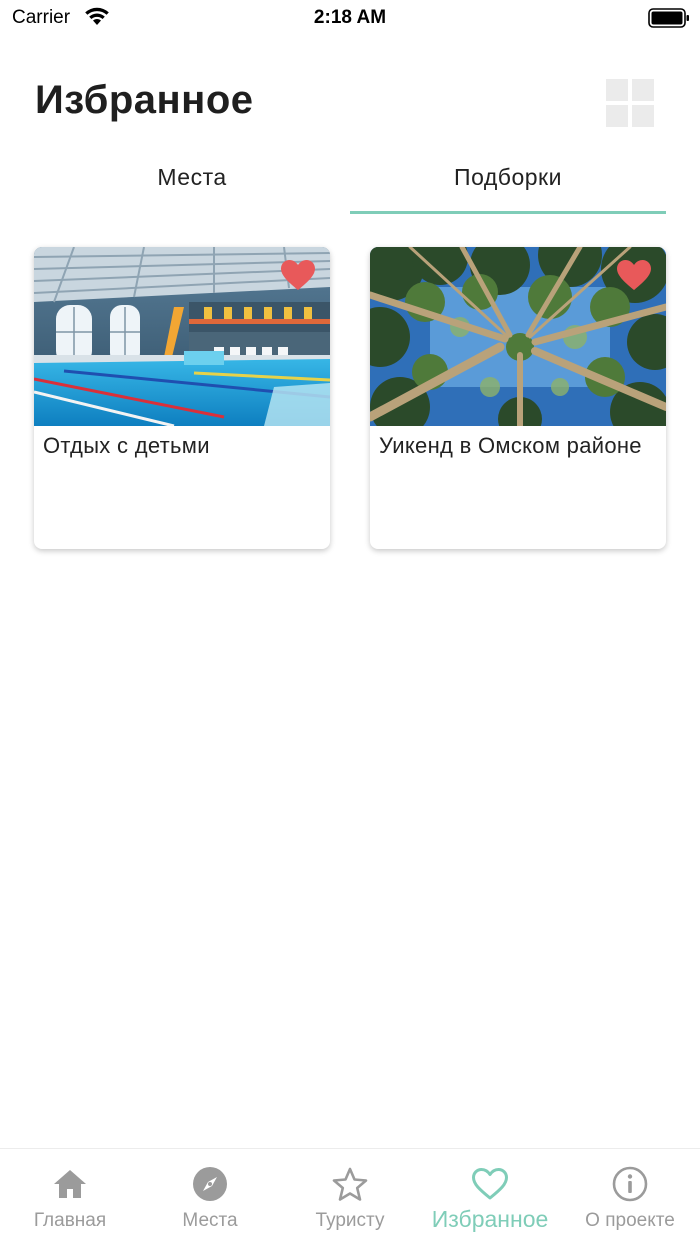  I want to click on info-icon, so click(630, 1184).